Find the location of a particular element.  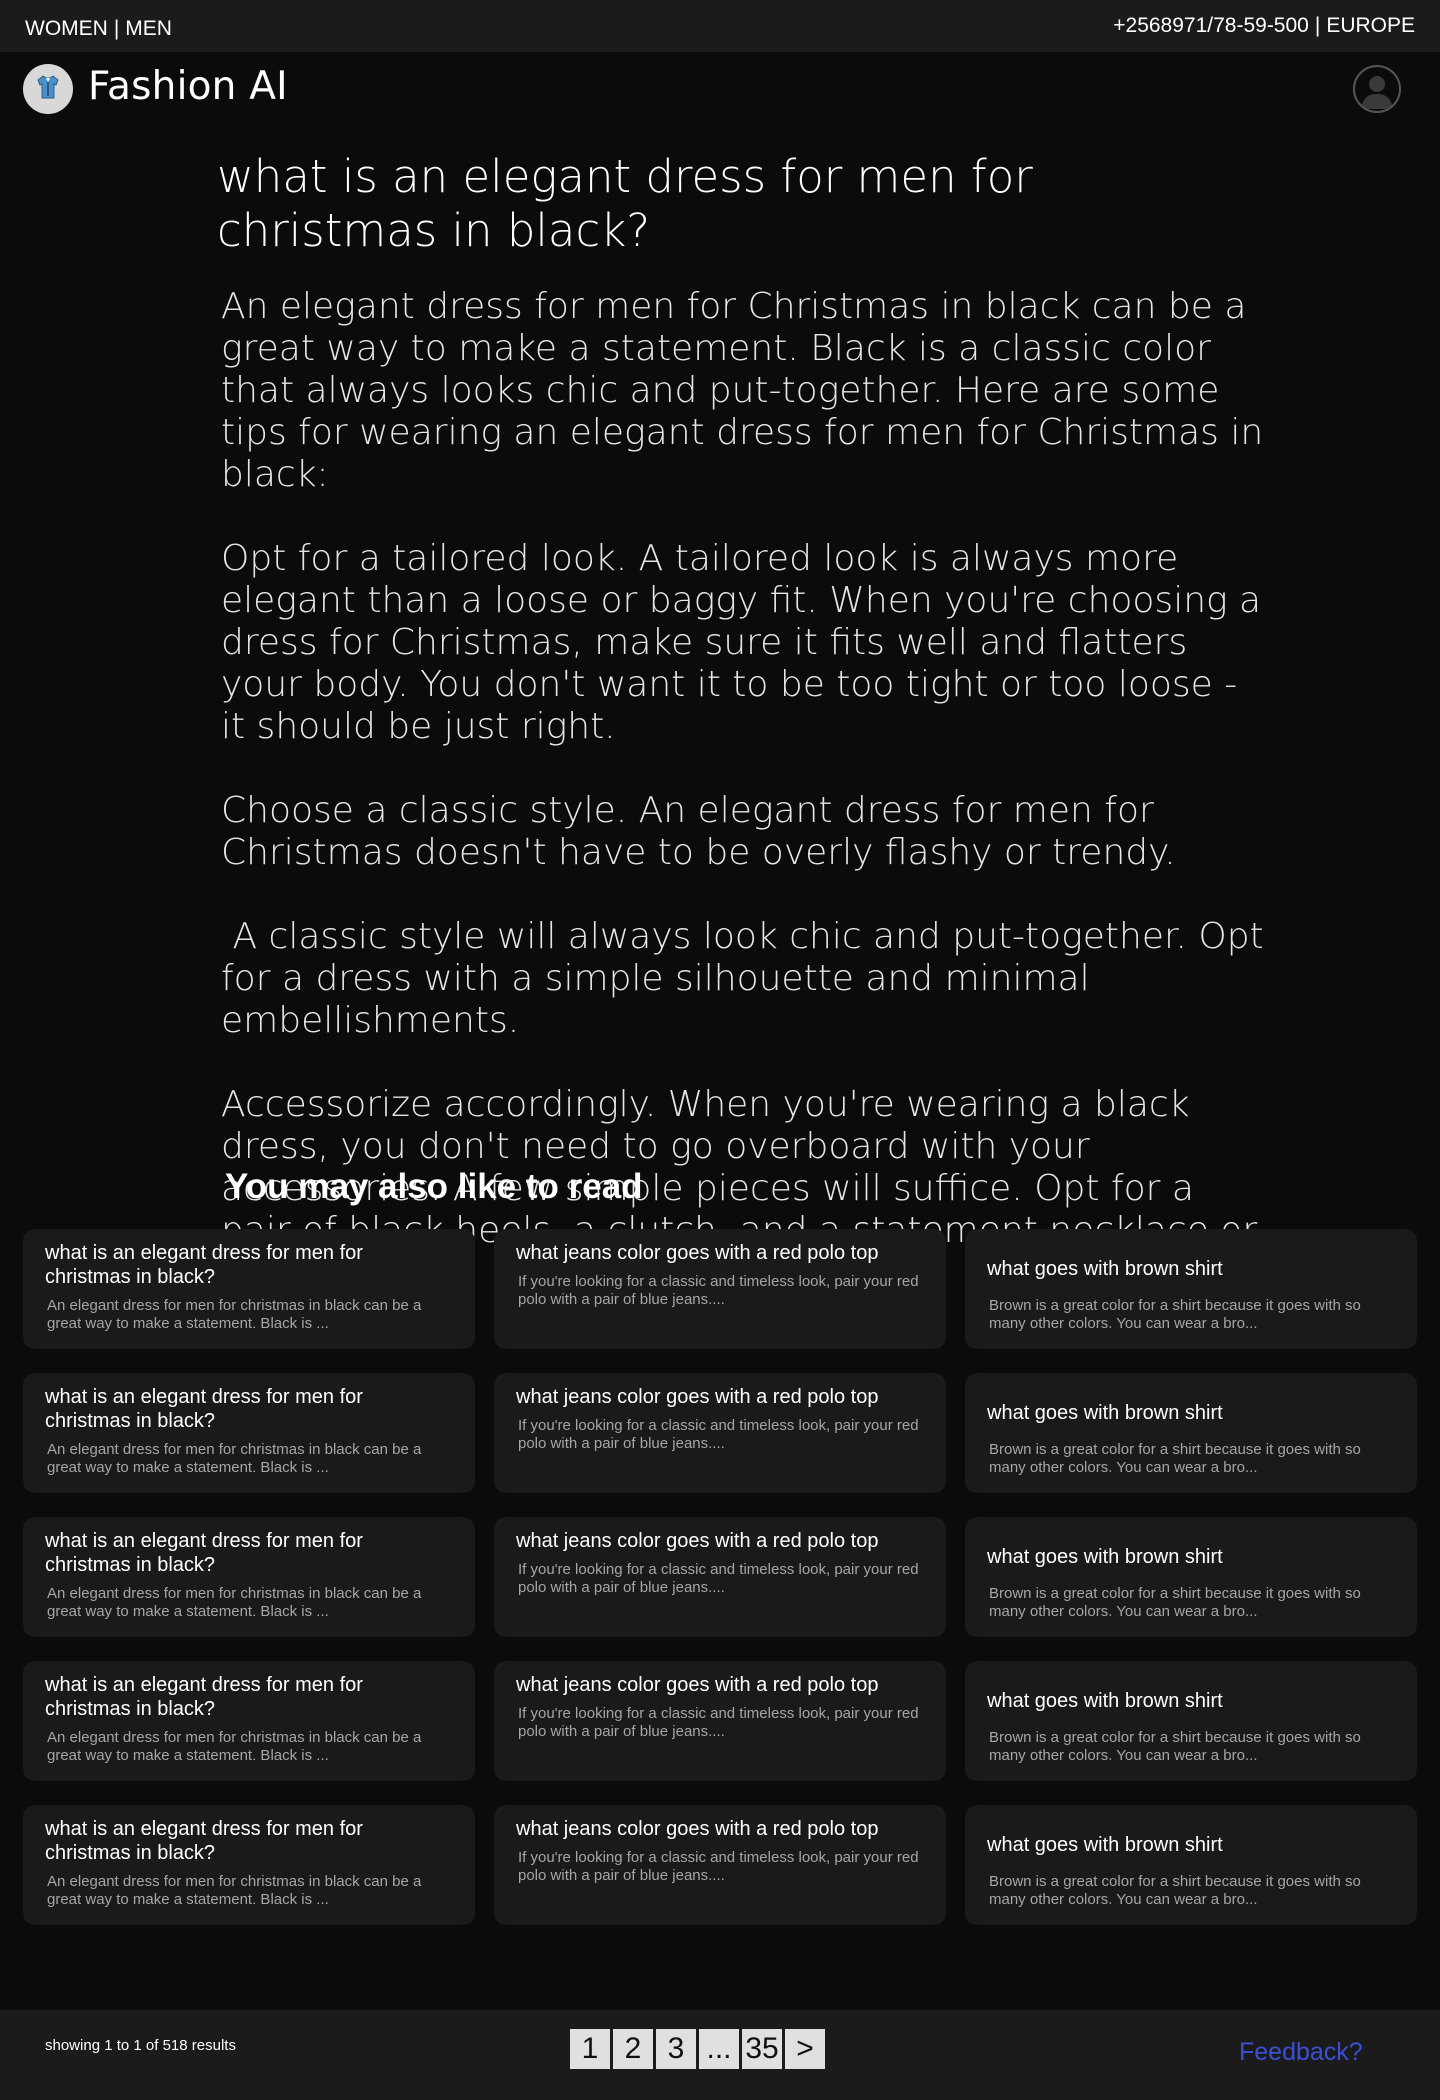

user-avatar-icon is located at coordinates (1377, 89).